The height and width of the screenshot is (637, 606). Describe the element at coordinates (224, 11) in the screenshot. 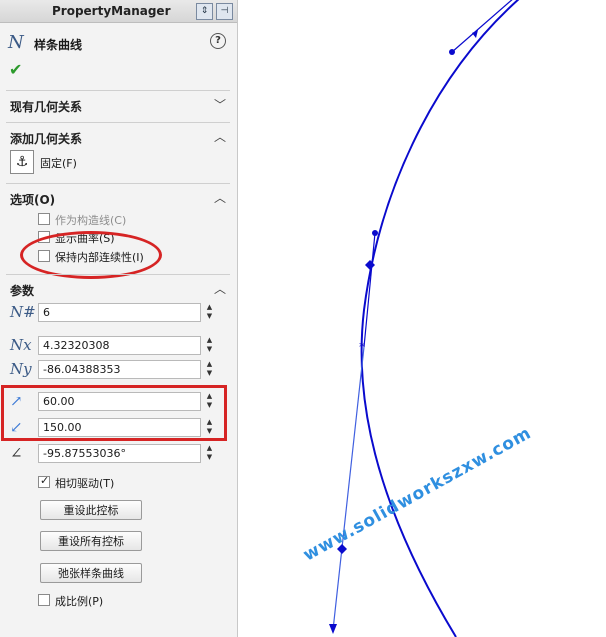

I see `pin-icon: ⊣` at that location.